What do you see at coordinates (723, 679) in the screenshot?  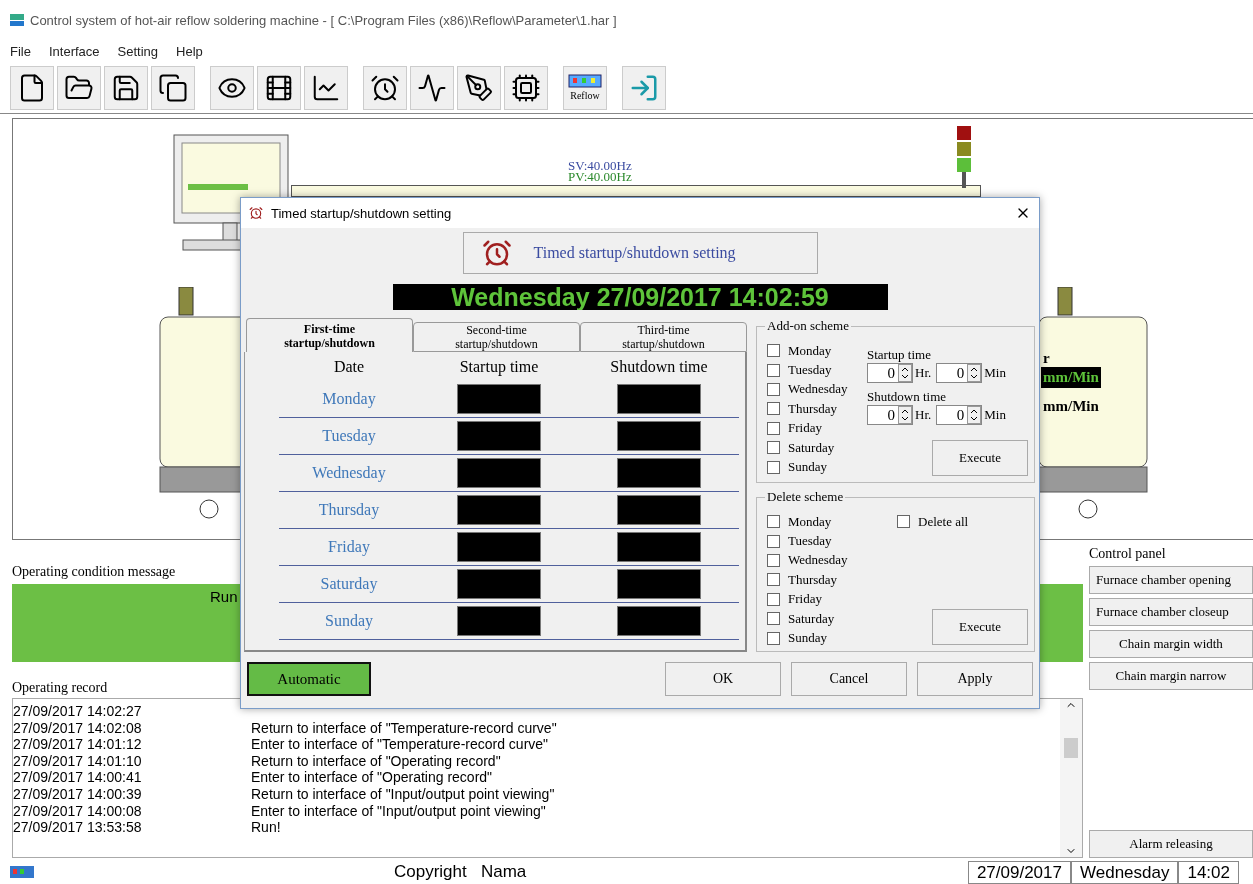 I see `dialog-button: OK` at bounding box center [723, 679].